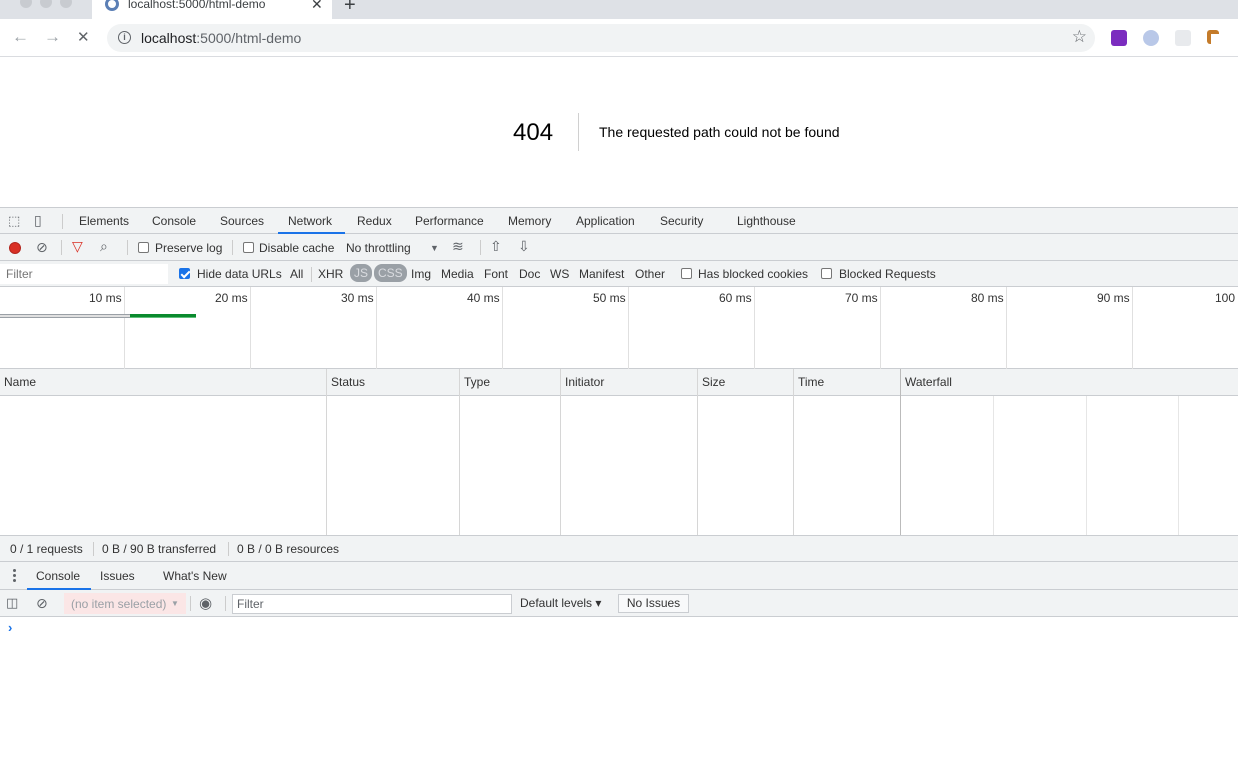 The height and width of the screenshot is (758, 1238). Describe the element at coordinates (372, 604) in the screenshot. I see `console-filter-input: Filter` at that location.